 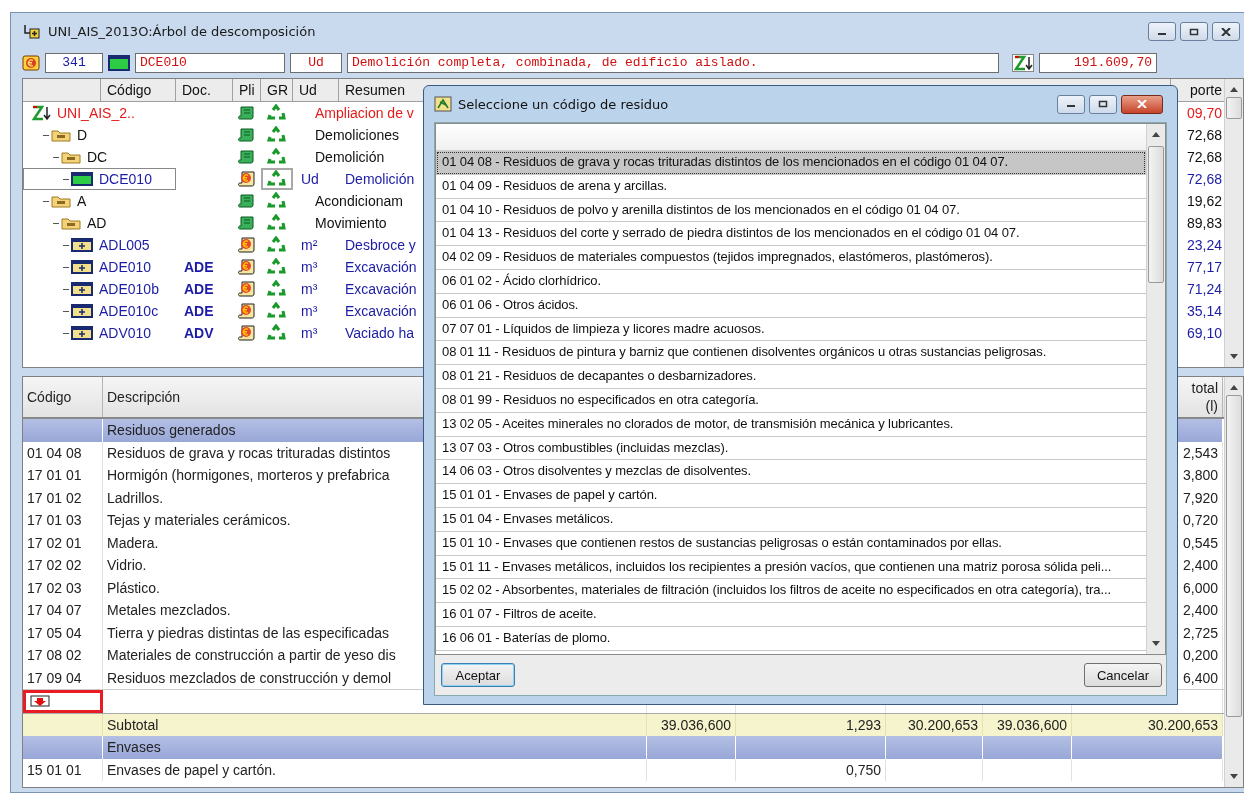 I want to click on tree-code: ADE010, so click(x=125, y=267).